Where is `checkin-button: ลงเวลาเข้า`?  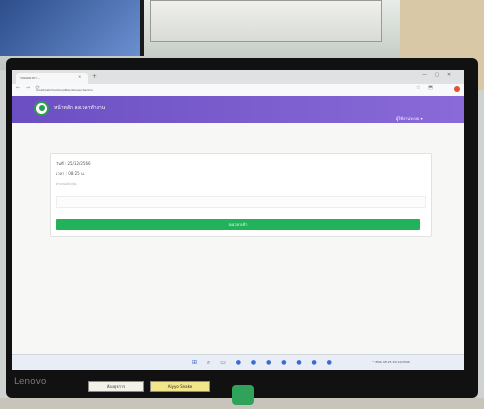
checkin-button: ลงเวลาเข้า is located at coordinates (238, 224).